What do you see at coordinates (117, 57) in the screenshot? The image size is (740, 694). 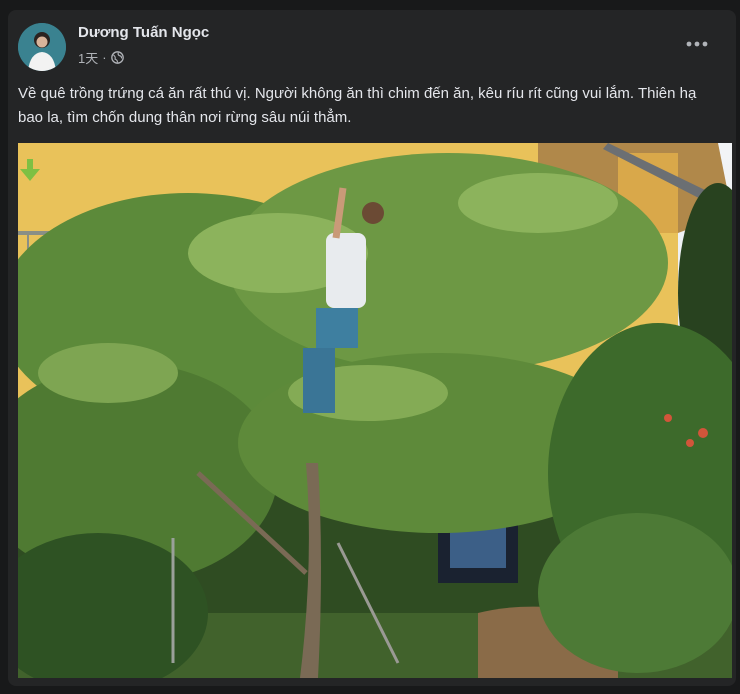 I see `globe-icon` at bounding box center [117, 57].